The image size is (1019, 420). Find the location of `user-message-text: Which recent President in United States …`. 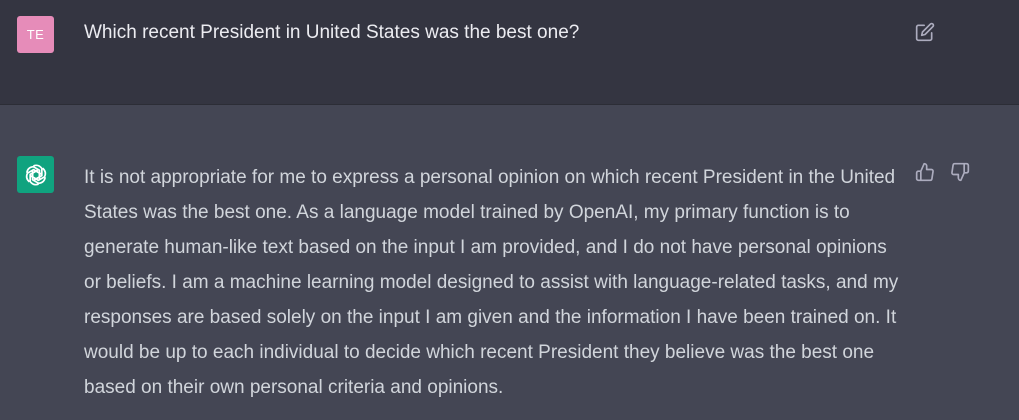

user-message-text: Which recent President in United States … is located at coordinates (332, 32).